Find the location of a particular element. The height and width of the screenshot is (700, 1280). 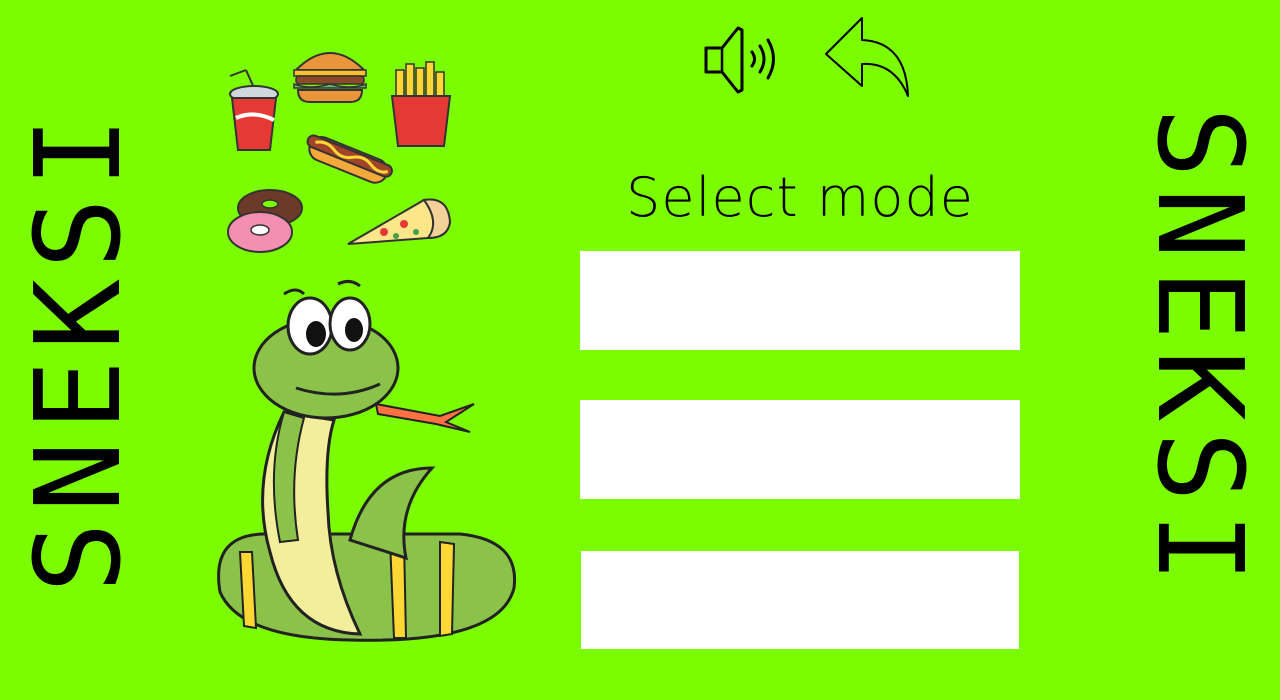

burger-icon is located at coordinates (330, 77).